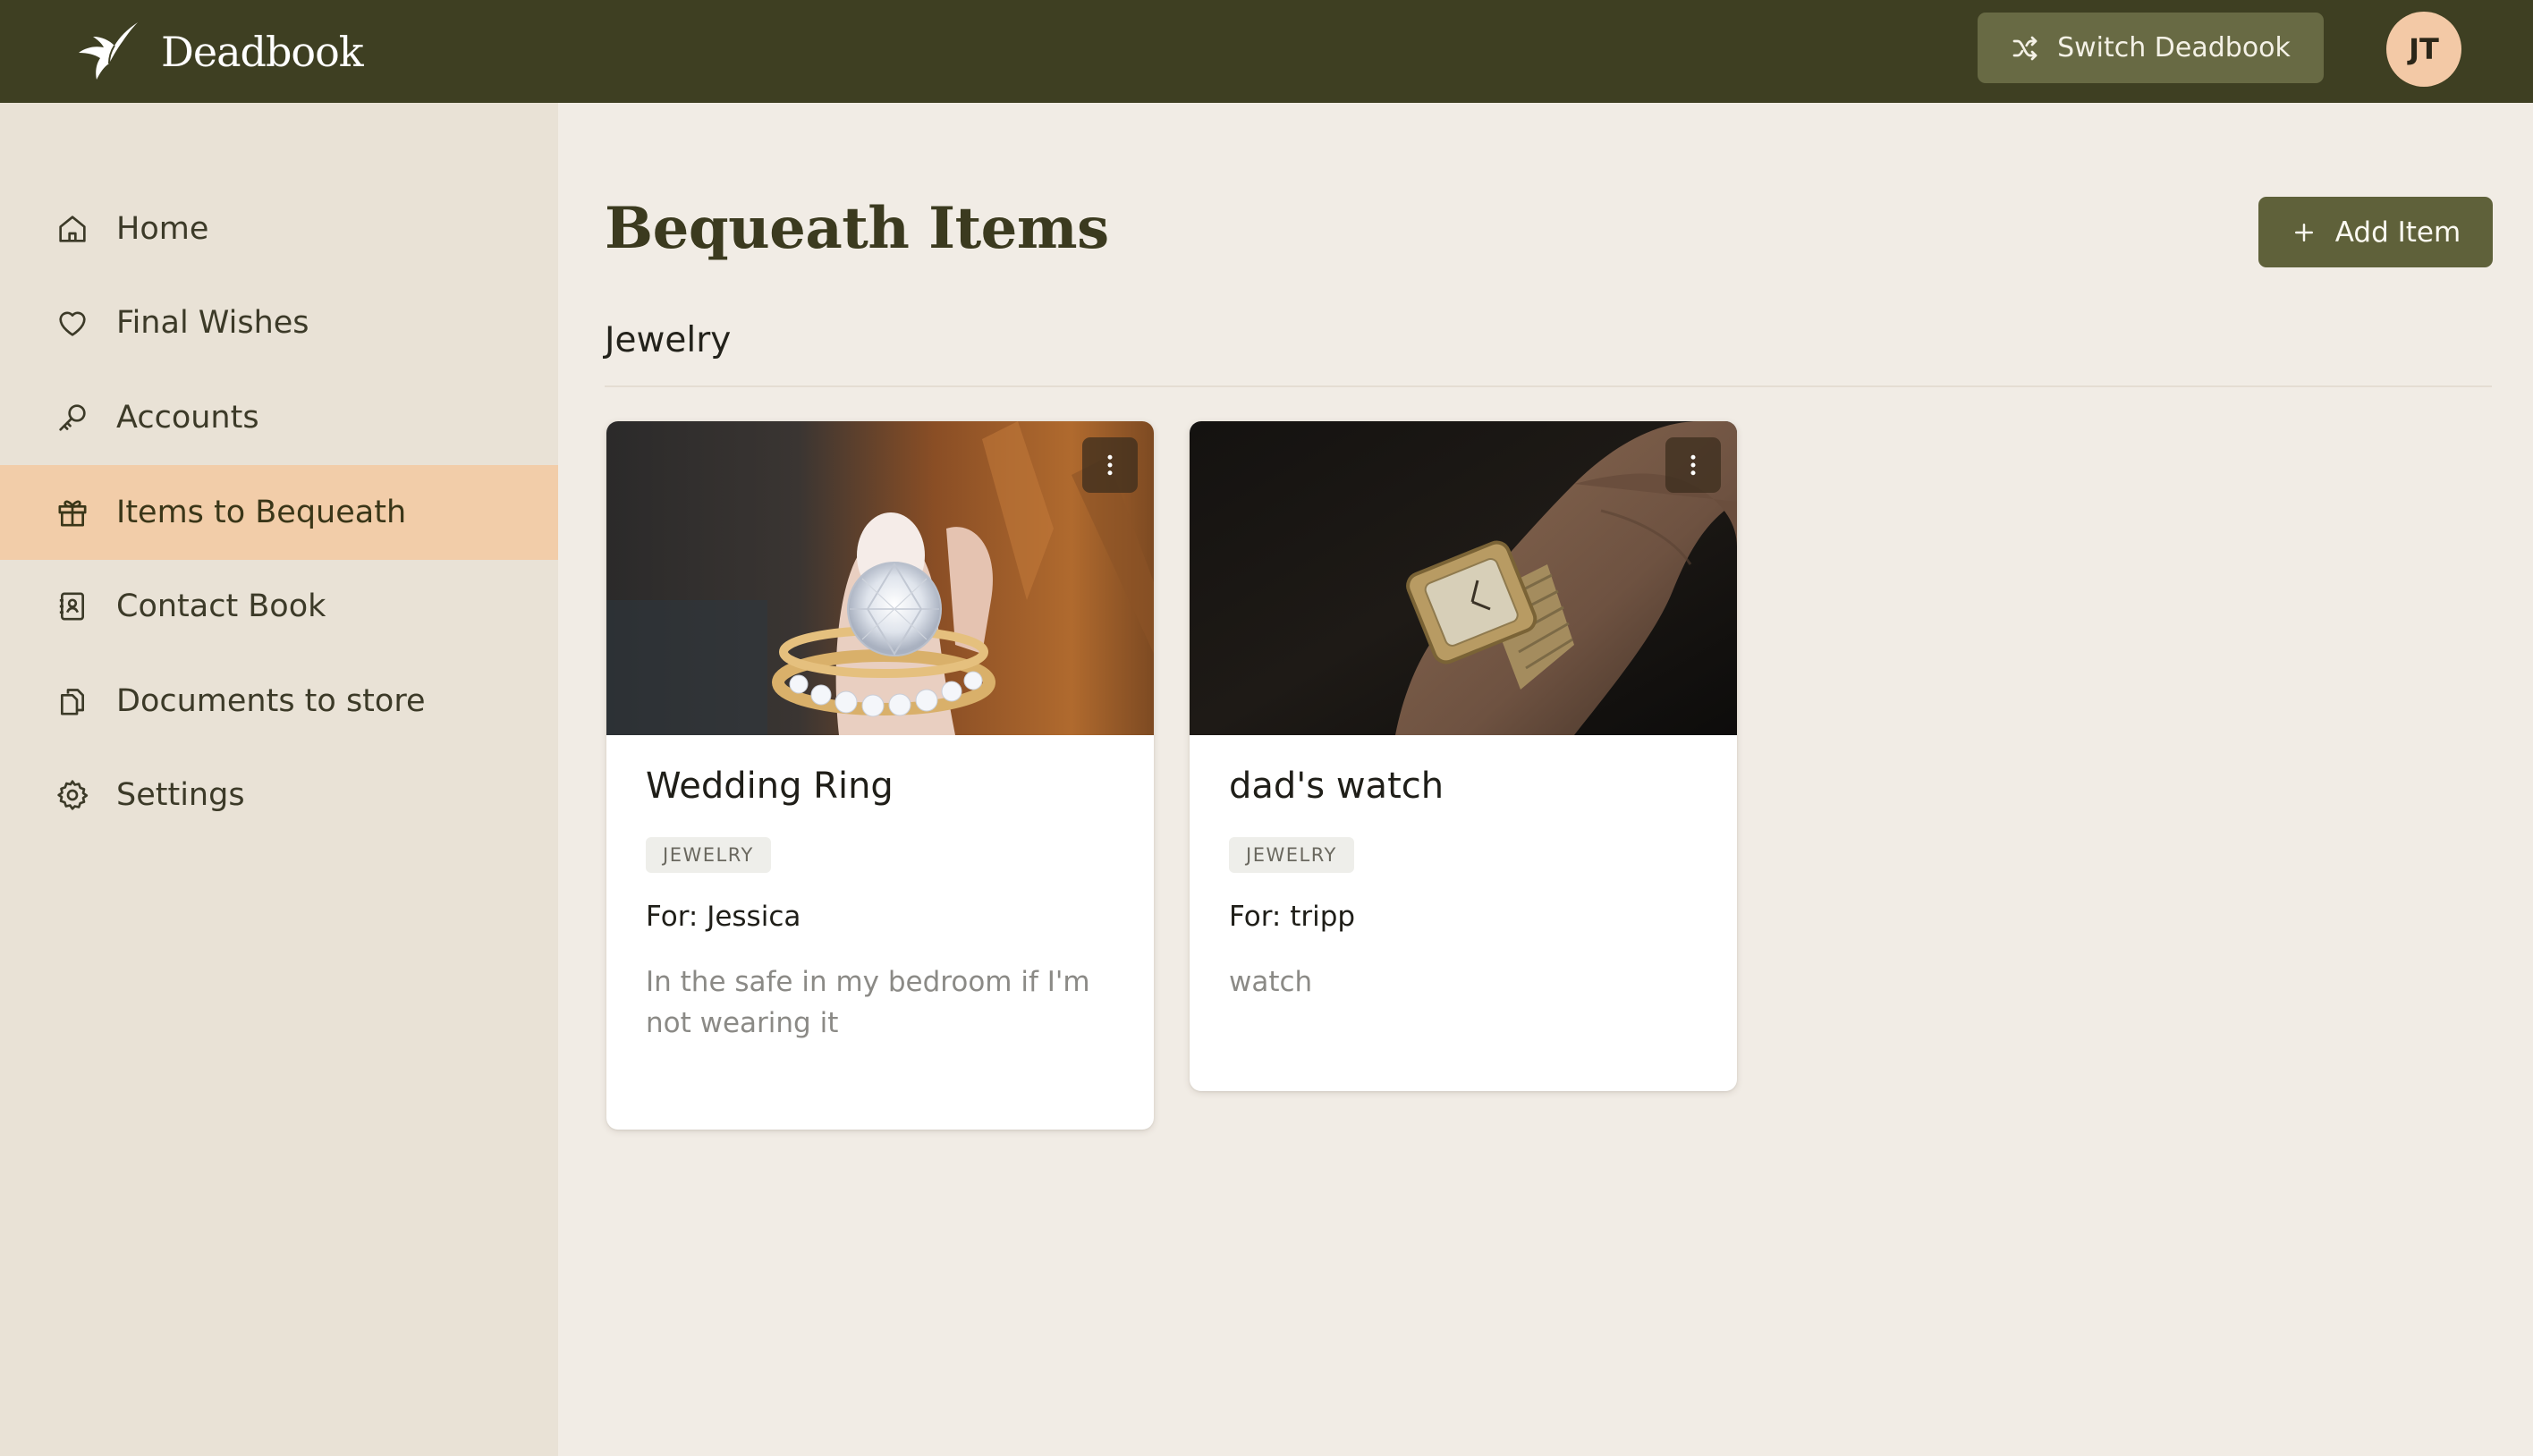 This screenshot has width=2533, height=1456. I want to click on item-title: Wedding Ring, so click(770, 786).